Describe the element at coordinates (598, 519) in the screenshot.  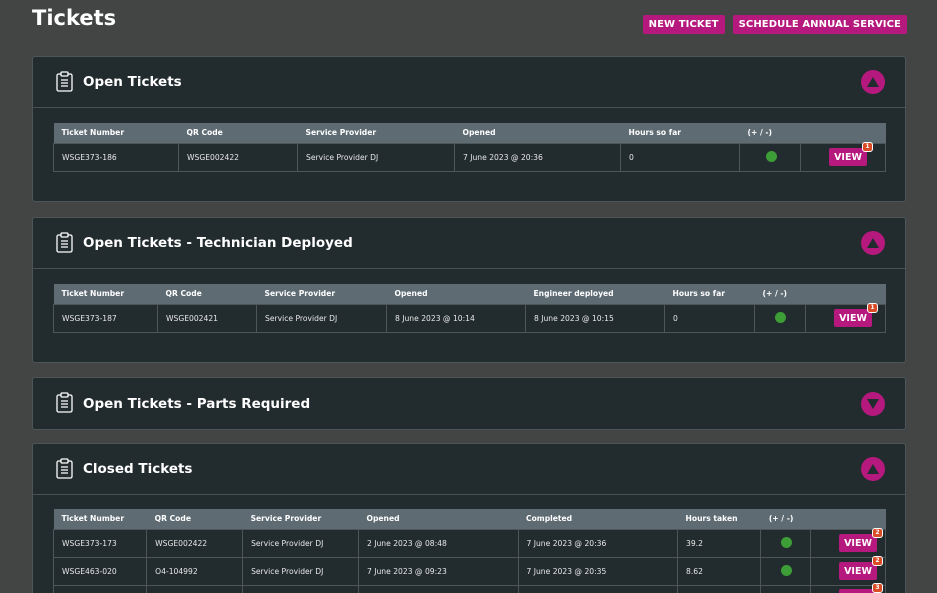
I see `col-completed: Completed` at that location.